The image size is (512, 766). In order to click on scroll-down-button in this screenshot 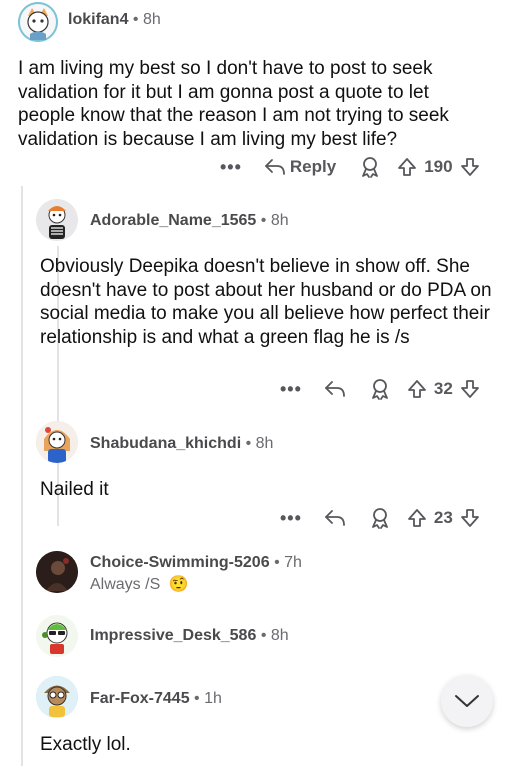, I will do `click(467, 701)`.